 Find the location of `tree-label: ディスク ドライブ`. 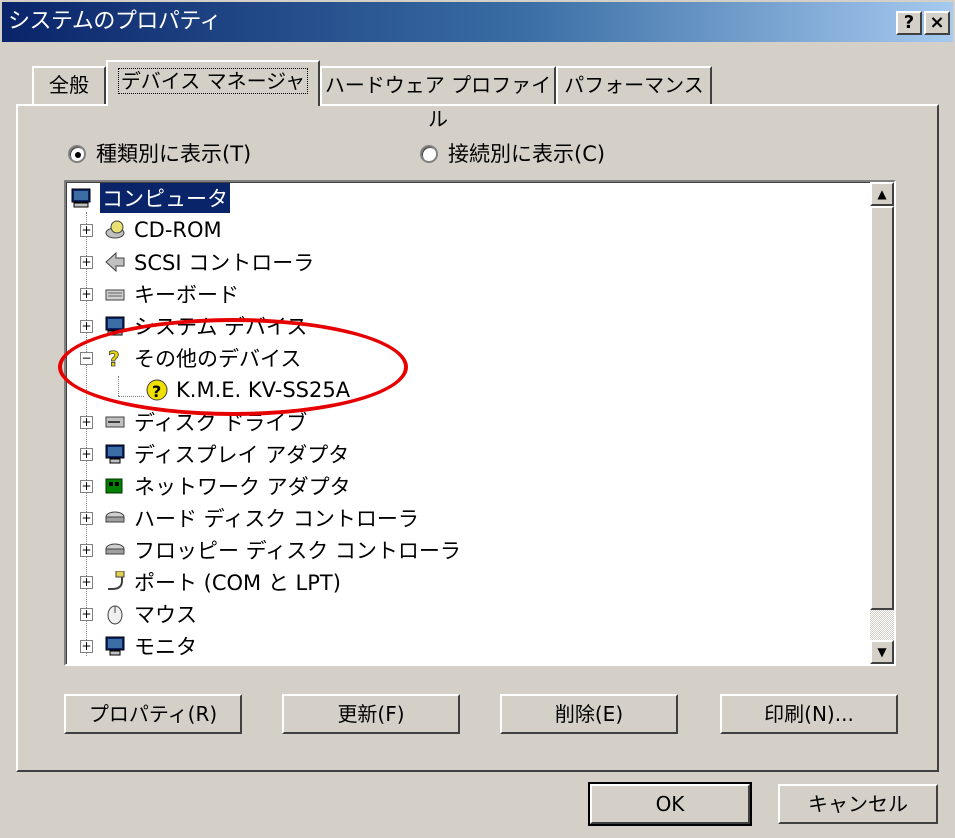

tree-label: ディスク ドライブ is located at coordinates (221, 423).